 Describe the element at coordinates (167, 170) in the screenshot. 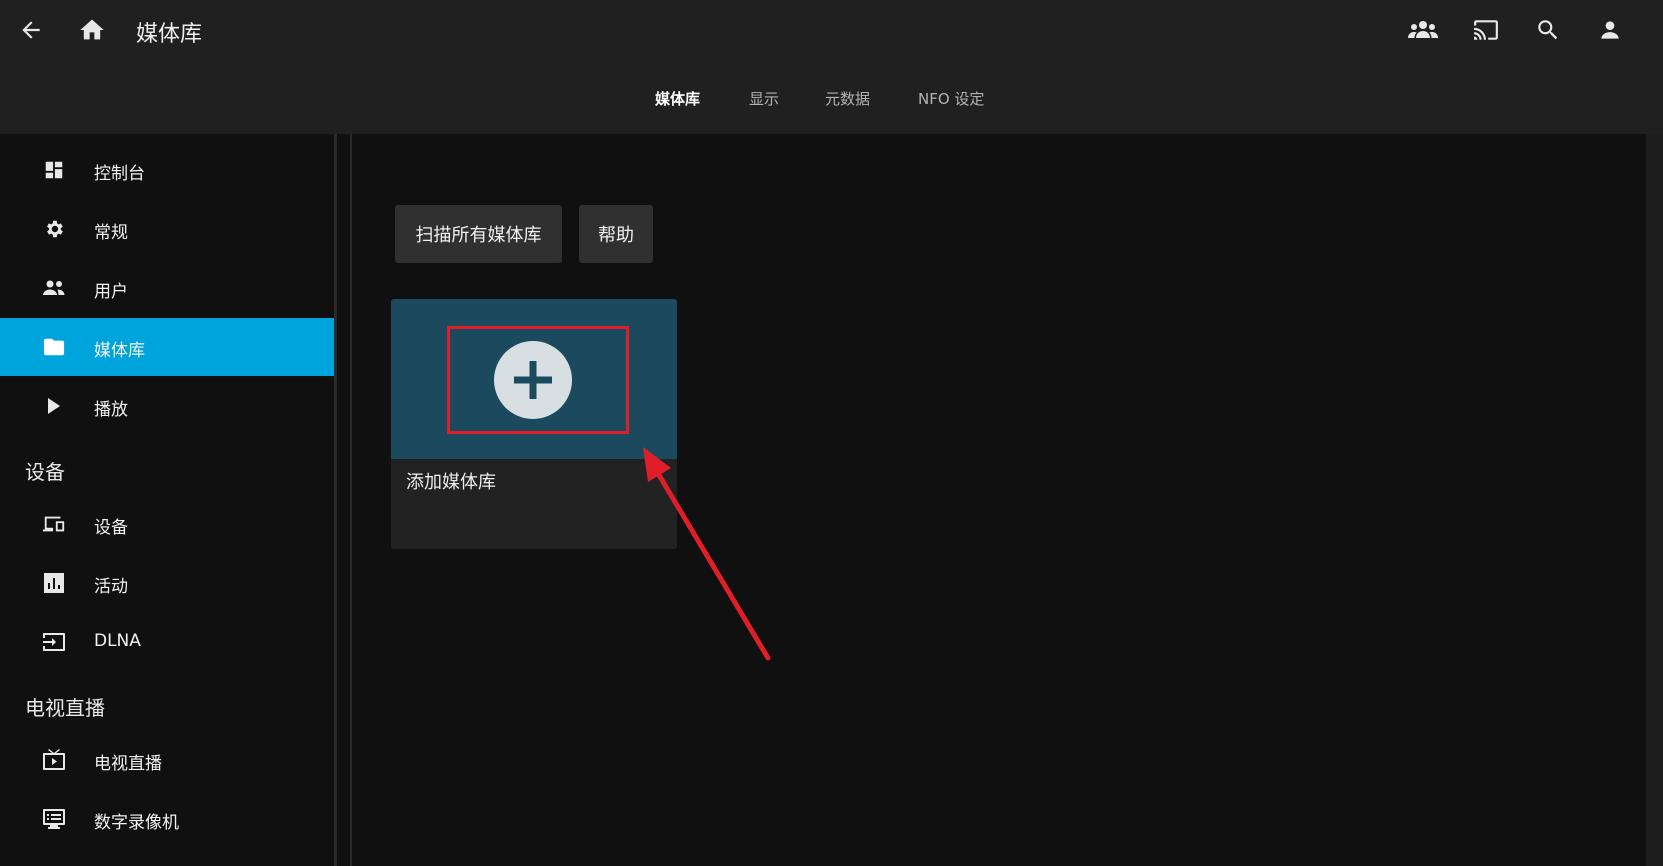

I see `sidebar-item-dashboard: 控制台` at that location.